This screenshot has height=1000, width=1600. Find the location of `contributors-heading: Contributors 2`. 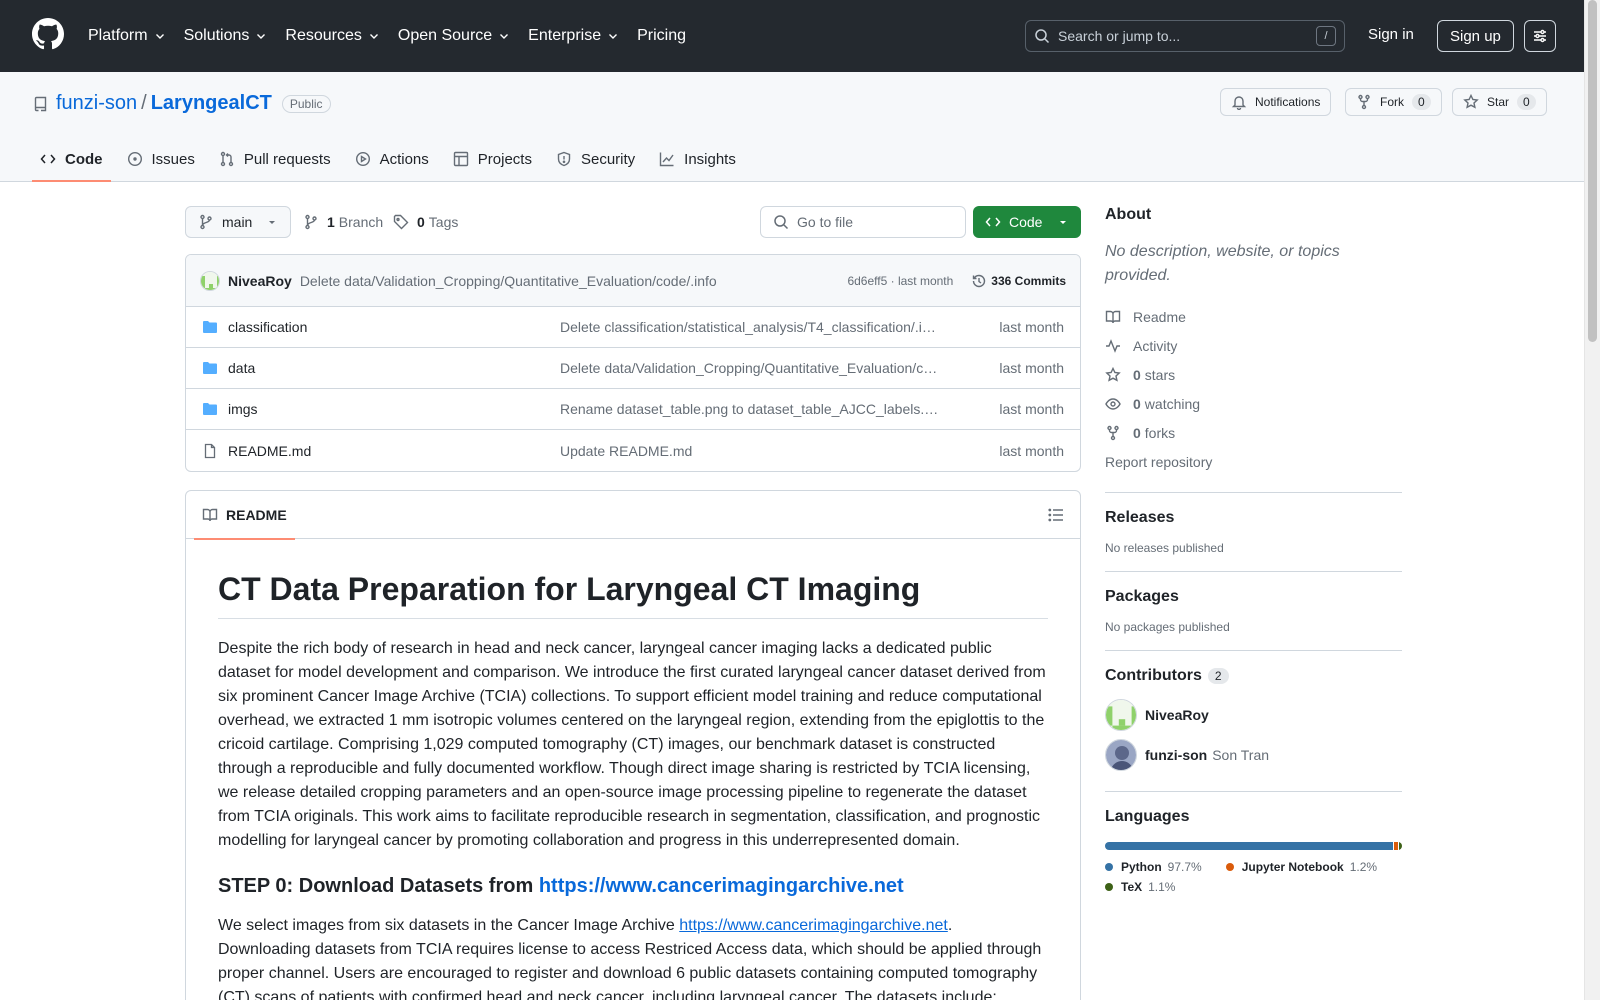

contributors-heading: Contributors 2 is located at coordinates (1253, 676).